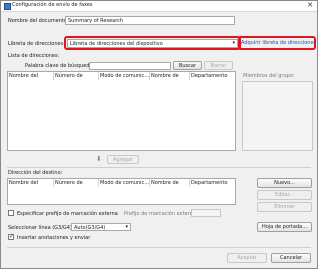 The height and width of the screenshot is (270, 320). Describe the element at coordinates (278, 43) in the screenshot. I see `add-address-book-button: Adquirir libreta de direcciones` at that location.